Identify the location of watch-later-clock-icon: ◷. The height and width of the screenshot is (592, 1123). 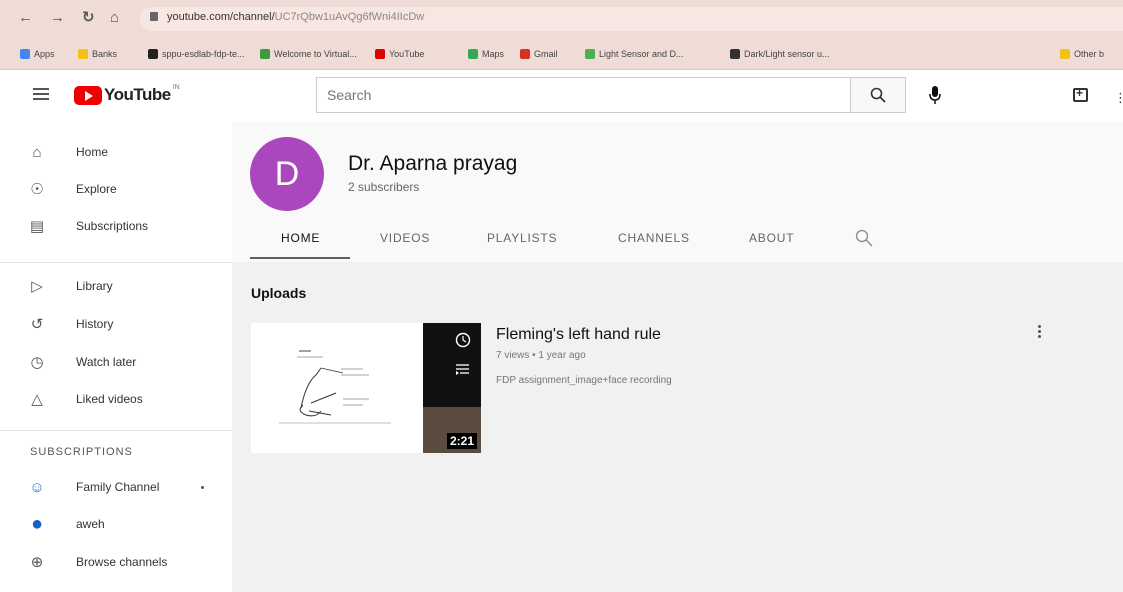
(37, 362).